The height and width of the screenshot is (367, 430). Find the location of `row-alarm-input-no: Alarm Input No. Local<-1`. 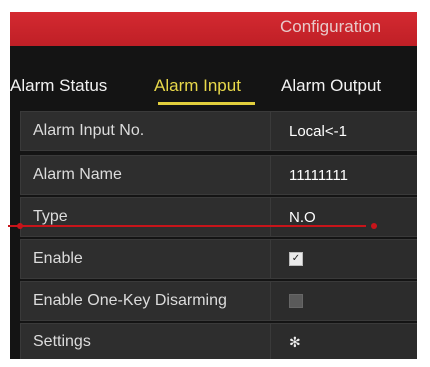

row-alarm-input-no: Alarm Input No. Local<-1 is located at coordinates (218, 131).